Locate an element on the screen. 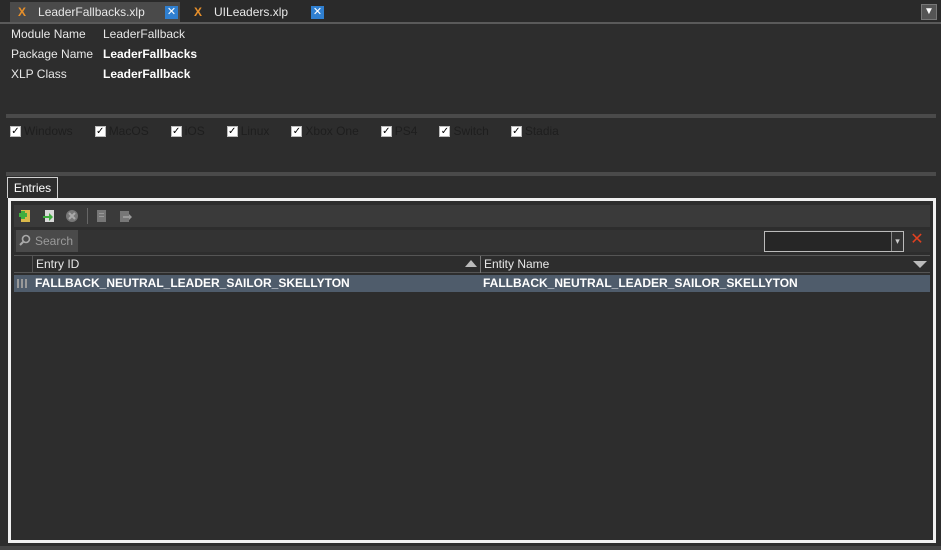  platform-windows: ✓ Windows is located at coordinates (41, 131).